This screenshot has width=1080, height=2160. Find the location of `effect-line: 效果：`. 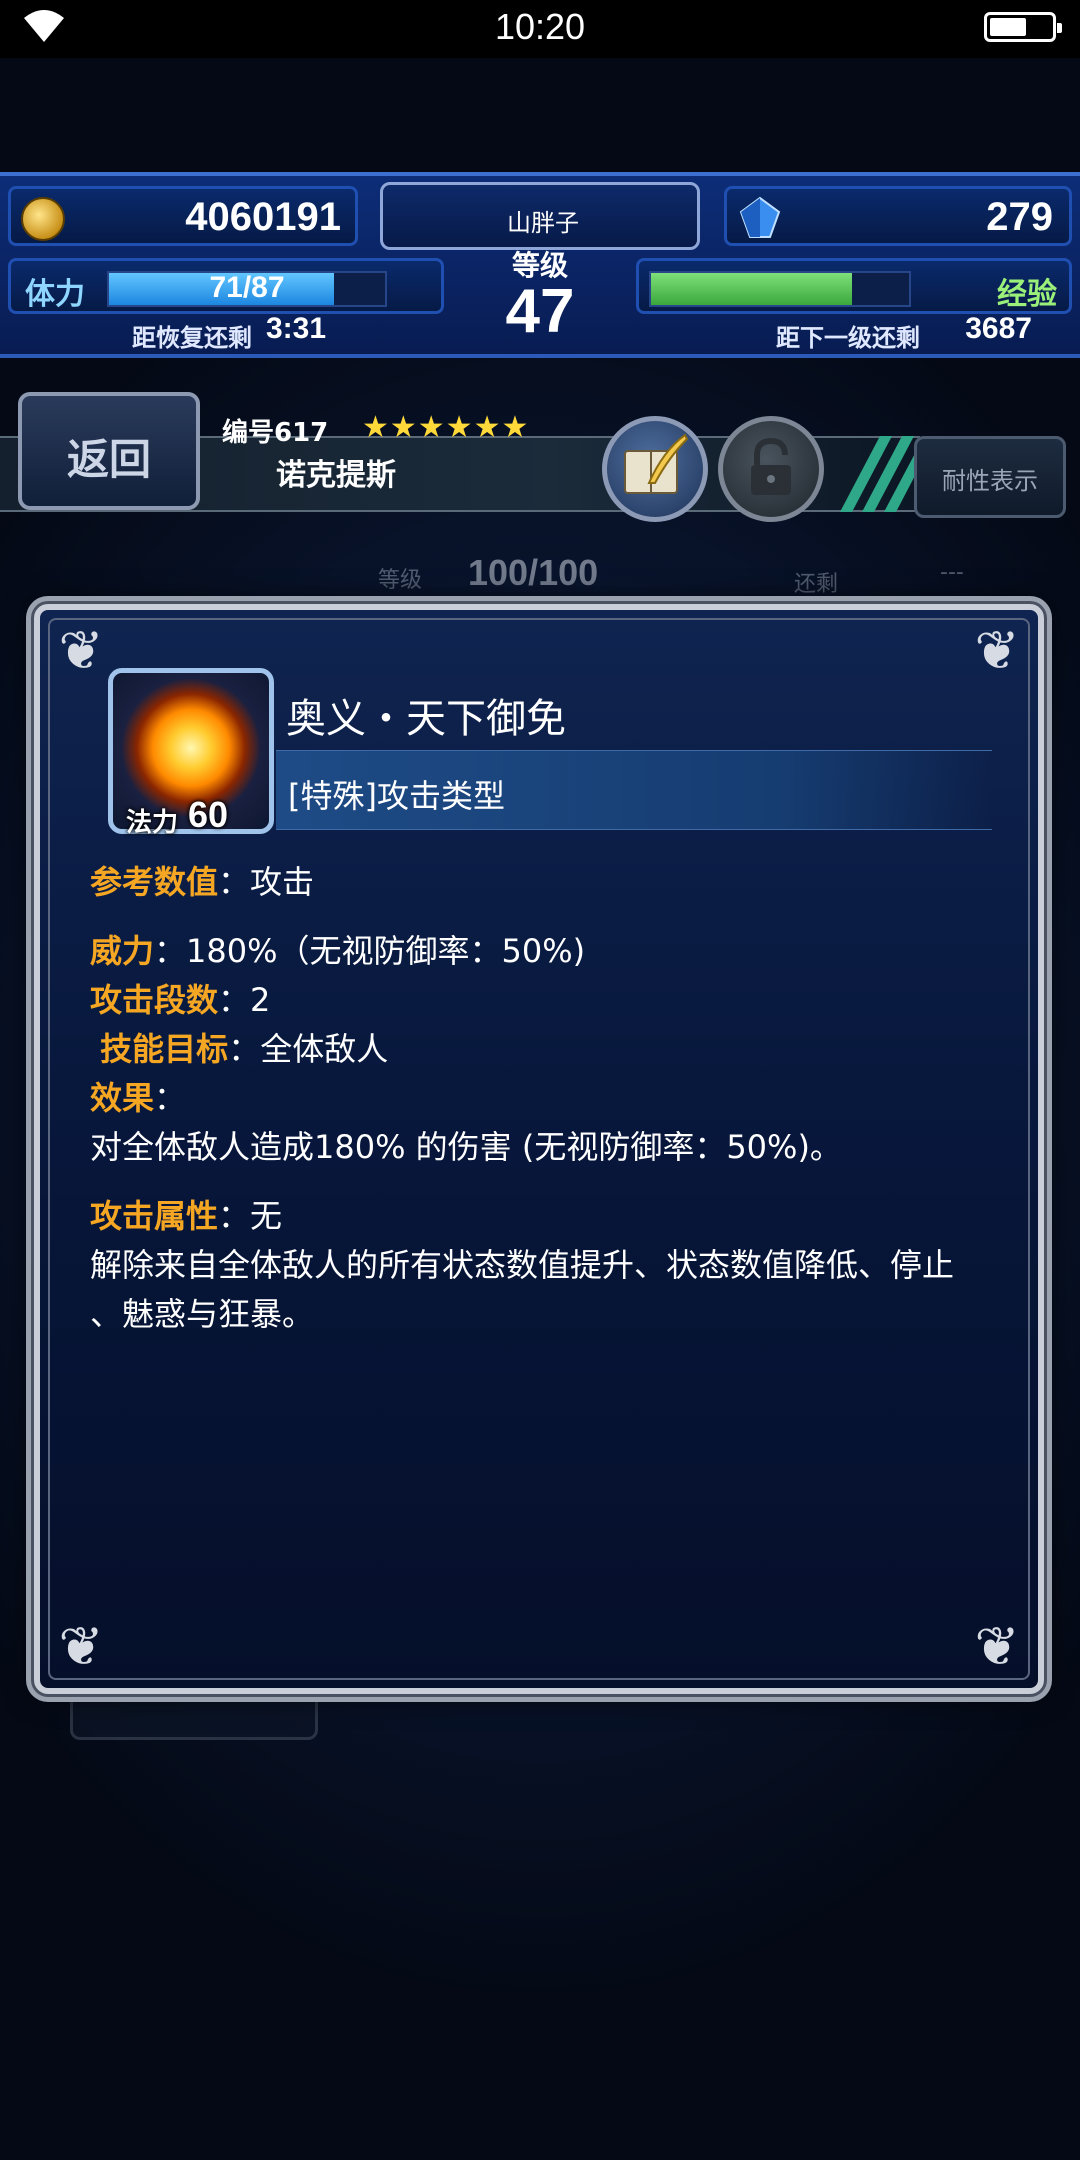

effect-line: 效果： is located at coordinates (550, 1098).